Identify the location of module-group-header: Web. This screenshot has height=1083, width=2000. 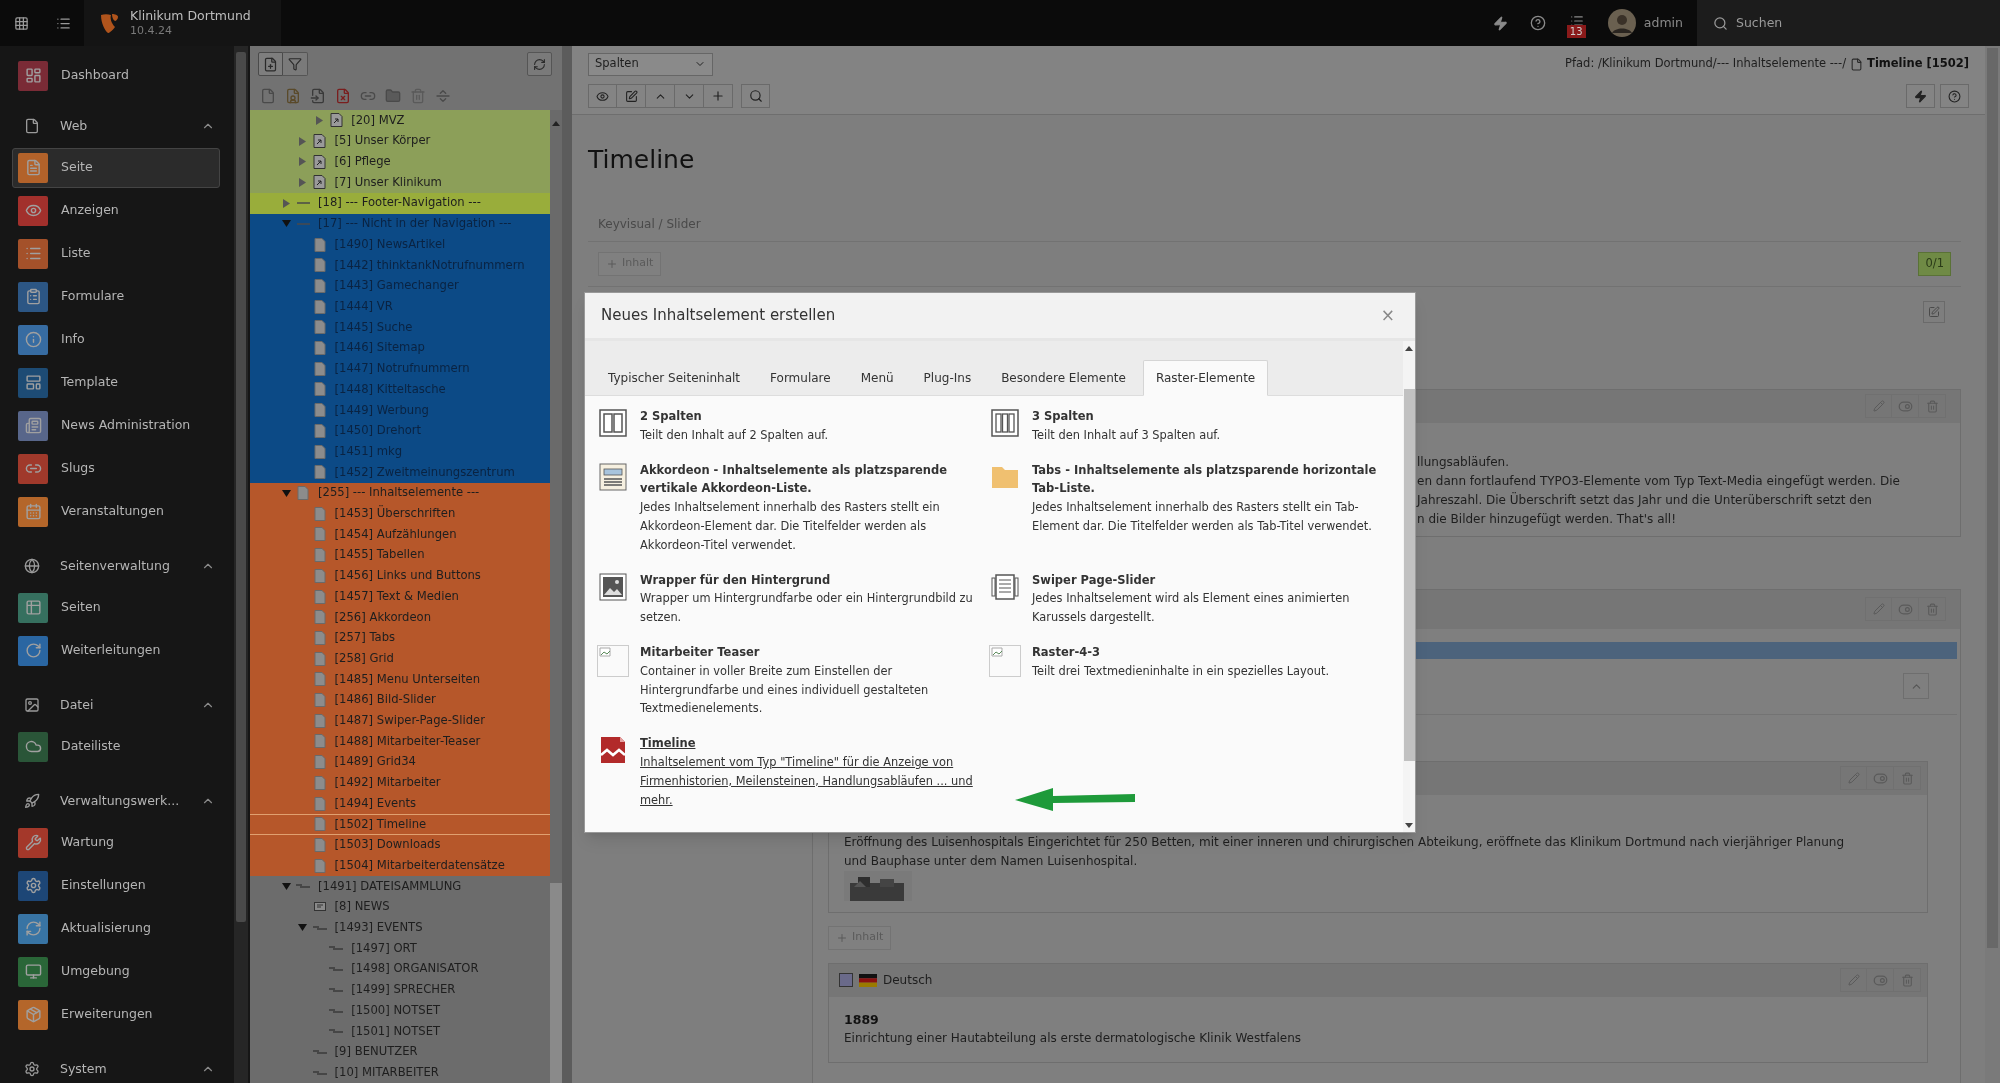
(116, 126).